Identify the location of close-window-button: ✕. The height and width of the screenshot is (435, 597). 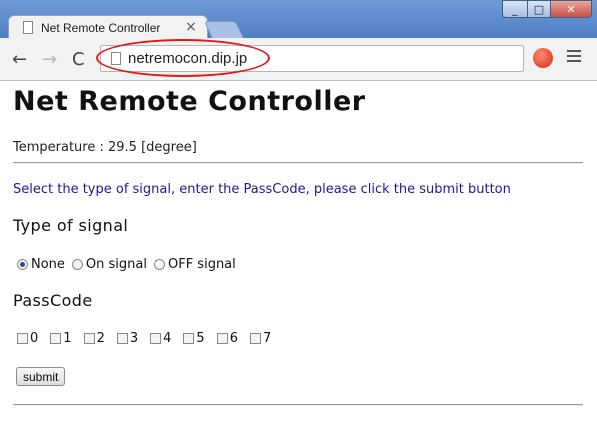
(571, 9).